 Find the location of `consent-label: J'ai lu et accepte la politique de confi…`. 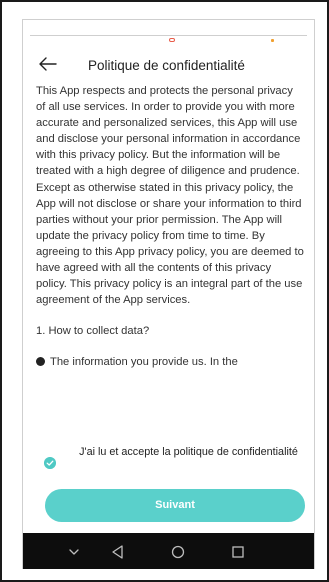

consent-label: J'ai lu et accepte la politique de confi… is located at coordinates (188, 452).